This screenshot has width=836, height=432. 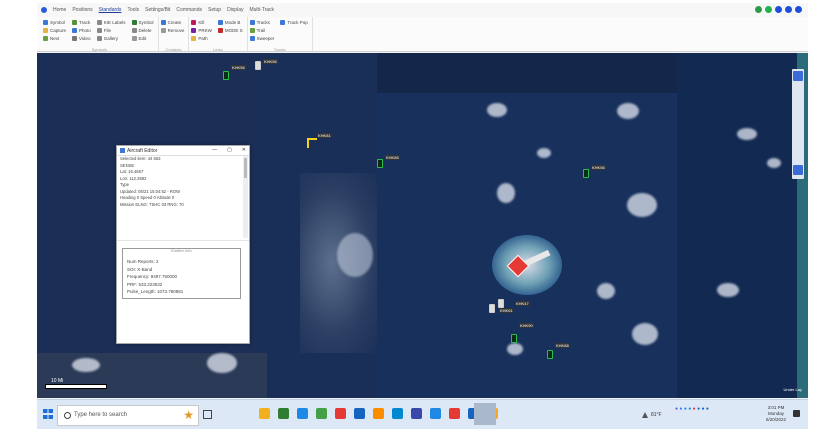 What do you see at coordinates (181, 250) in the screenshot?
I see `emitter-info-title: Emitter Info` at bounding box center [181, 250].